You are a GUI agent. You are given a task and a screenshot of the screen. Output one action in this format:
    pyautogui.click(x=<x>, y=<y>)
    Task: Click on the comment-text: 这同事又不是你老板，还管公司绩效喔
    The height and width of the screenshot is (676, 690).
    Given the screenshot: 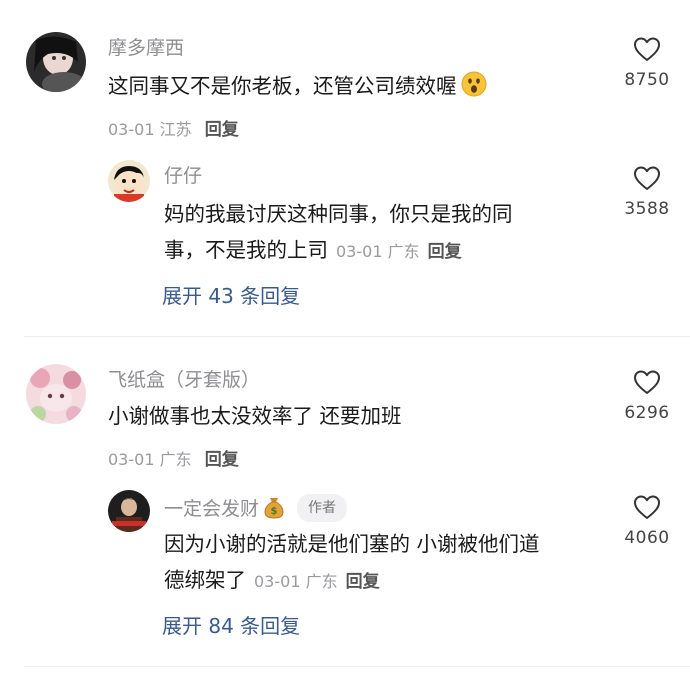 What is the action you would take?
    pyautogui.click(x=297, y=88)
    